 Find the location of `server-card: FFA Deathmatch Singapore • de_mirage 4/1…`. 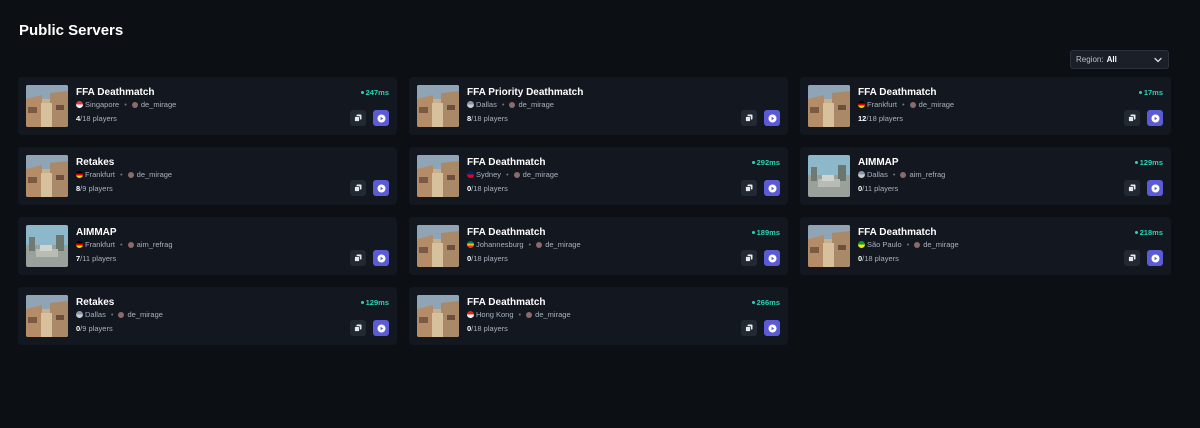

server-card: FFA Deathmatch Singapore • de_mirage 4/1… is located at coordinates (207, 106).